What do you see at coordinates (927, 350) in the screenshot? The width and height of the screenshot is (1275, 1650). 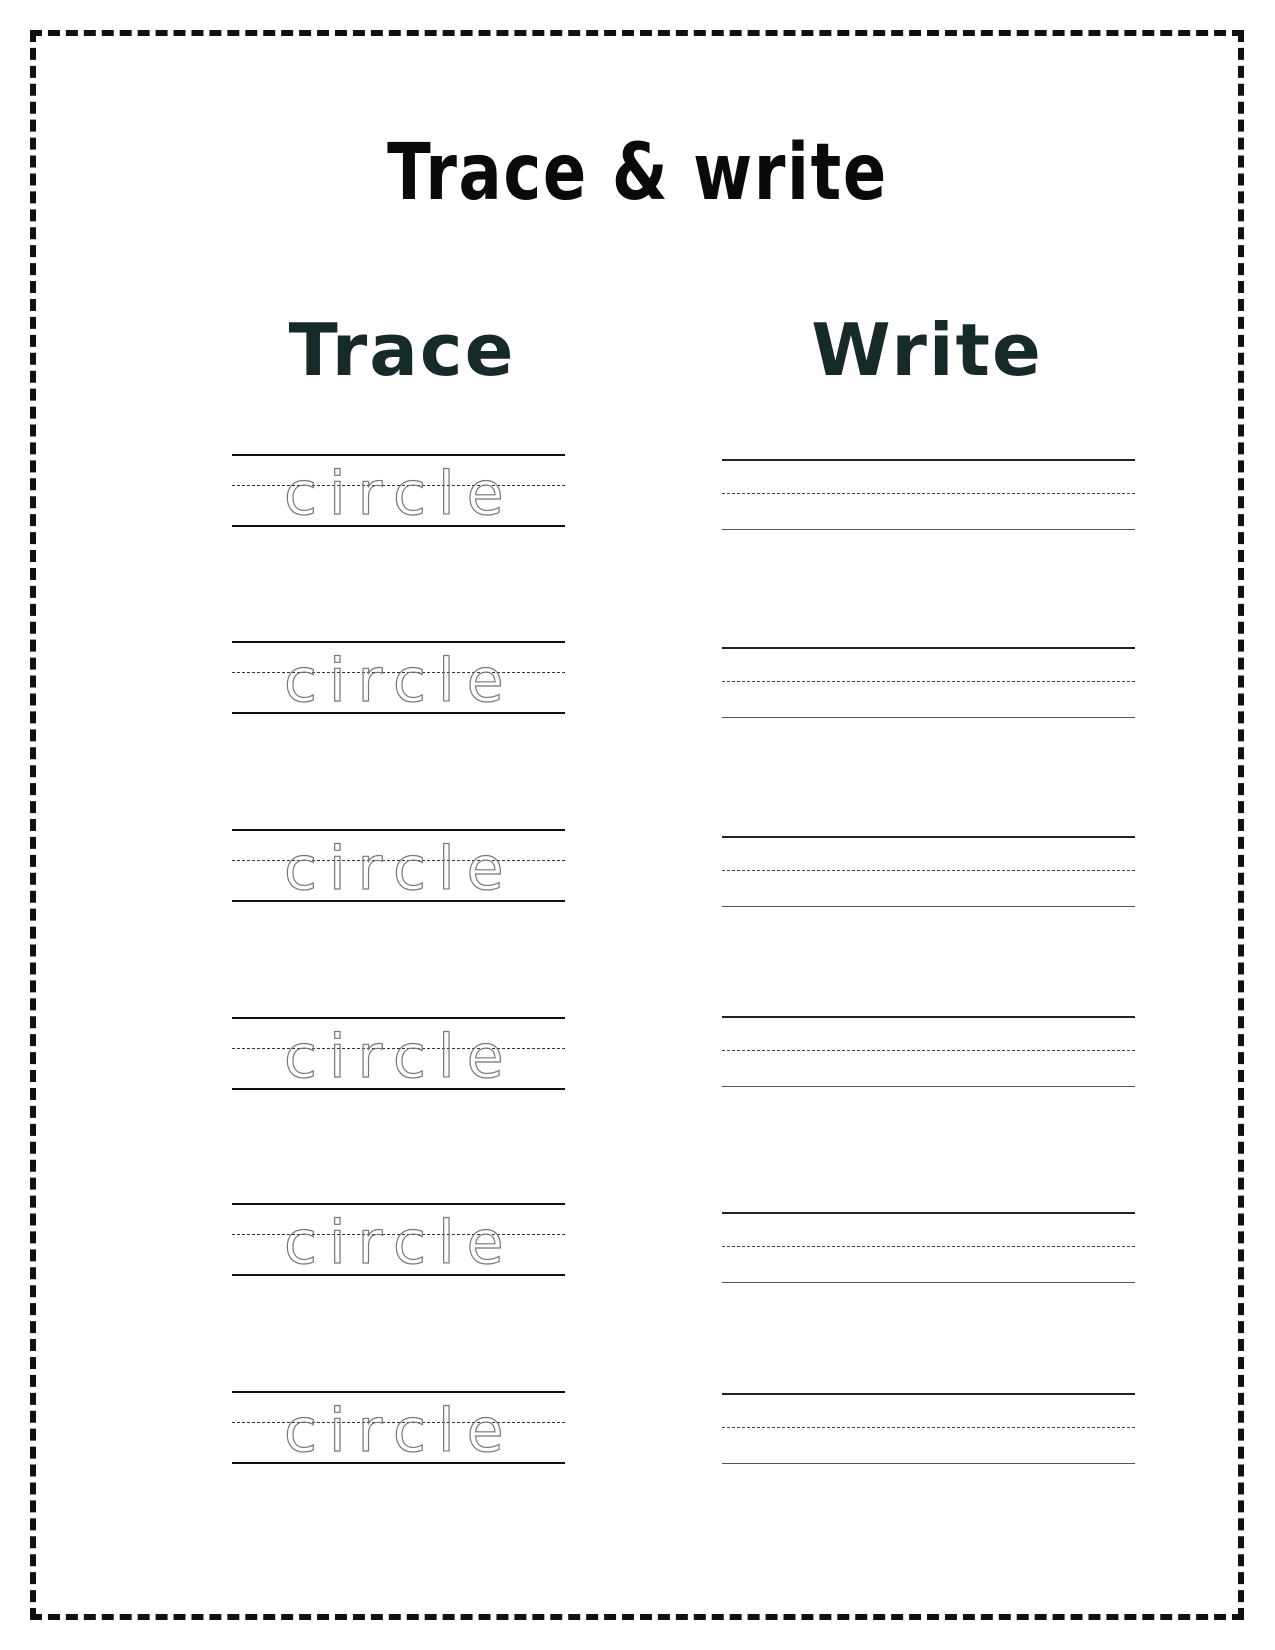 I see `write-column-heading: Write` at bounding box center [927, 350].